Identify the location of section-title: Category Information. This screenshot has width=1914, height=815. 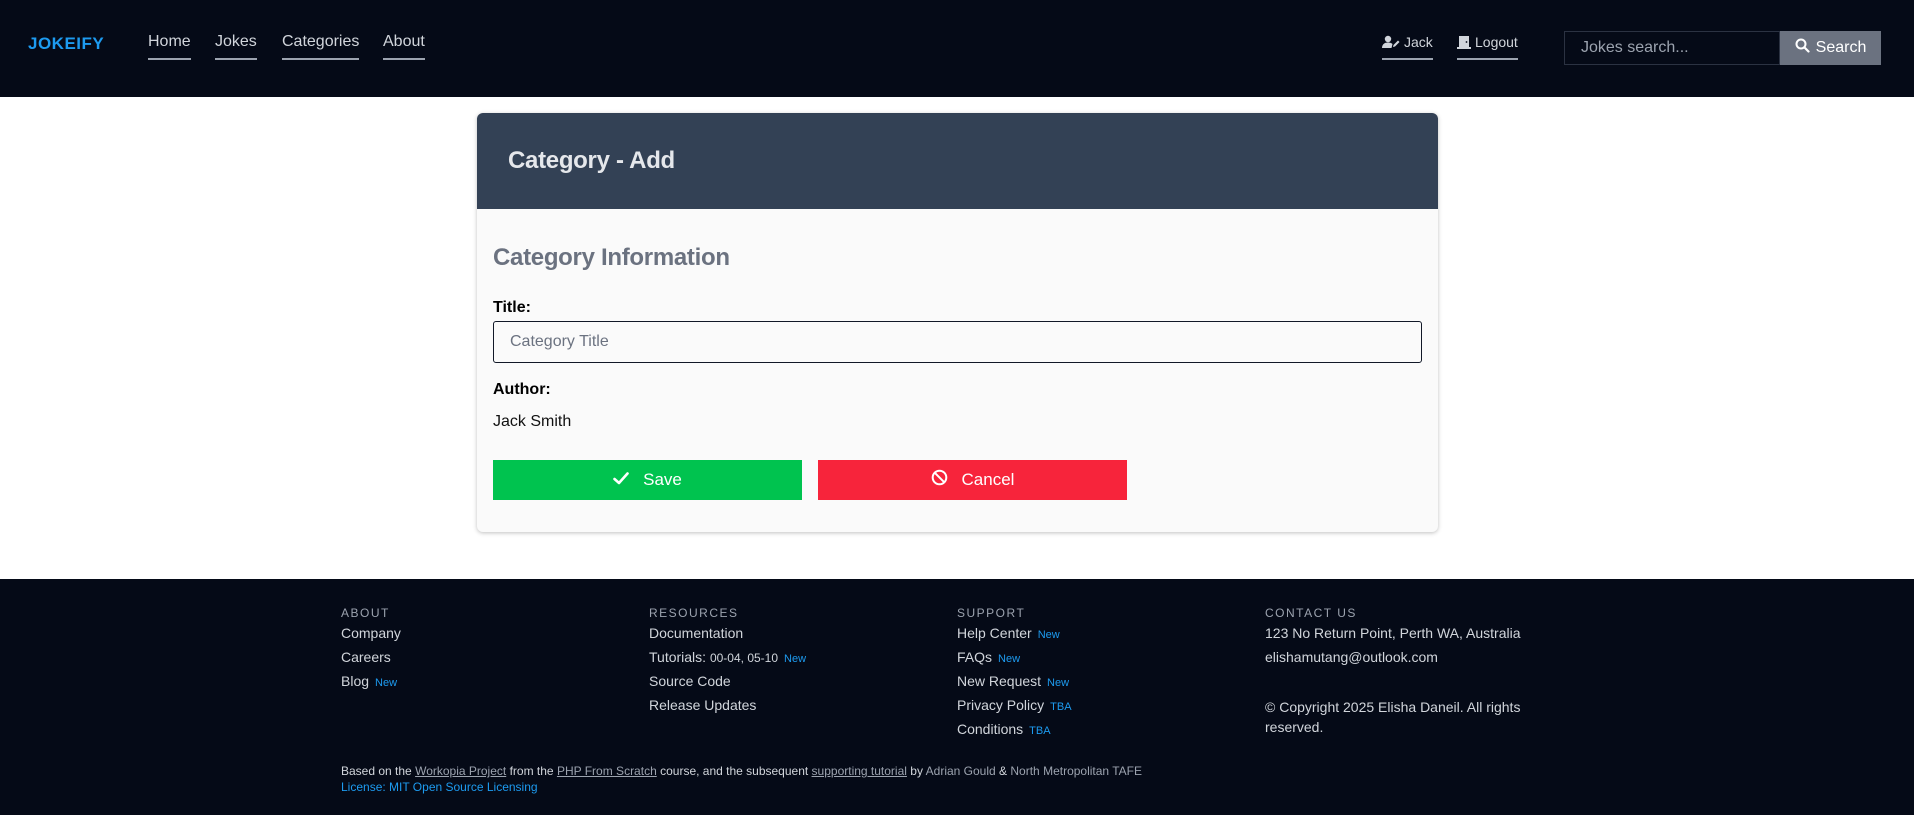
(611, 257).